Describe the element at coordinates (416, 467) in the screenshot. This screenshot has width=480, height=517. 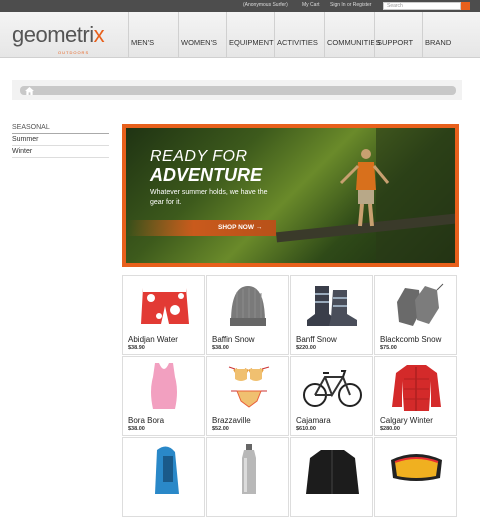
I see `goggles-icon` at that location.